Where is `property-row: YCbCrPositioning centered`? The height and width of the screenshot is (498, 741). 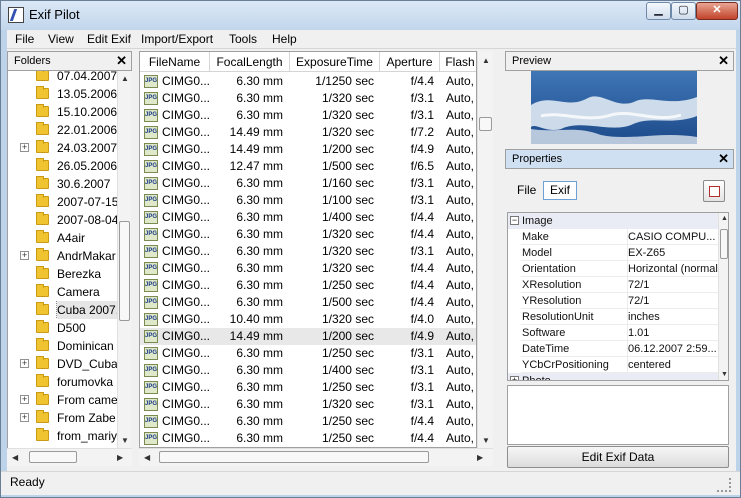
property-row: YCbCrPositioning centered is located at coordinates (614, 365).